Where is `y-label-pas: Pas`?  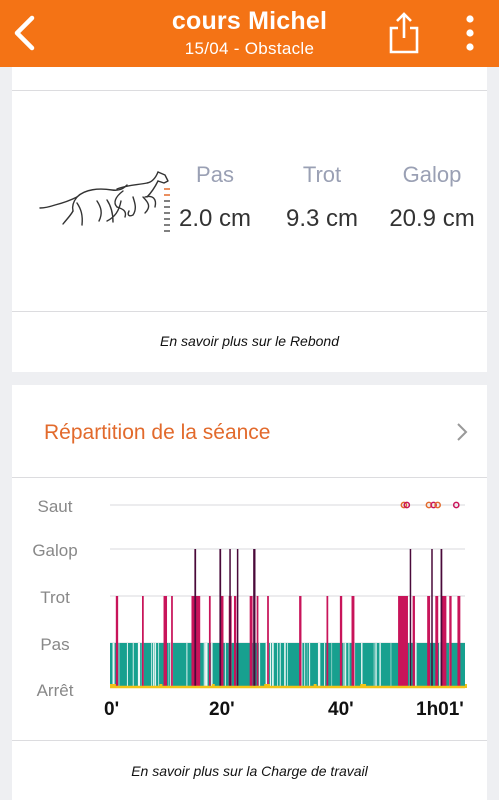 y-label-pas: Pas is located at coordinates (55, 644).